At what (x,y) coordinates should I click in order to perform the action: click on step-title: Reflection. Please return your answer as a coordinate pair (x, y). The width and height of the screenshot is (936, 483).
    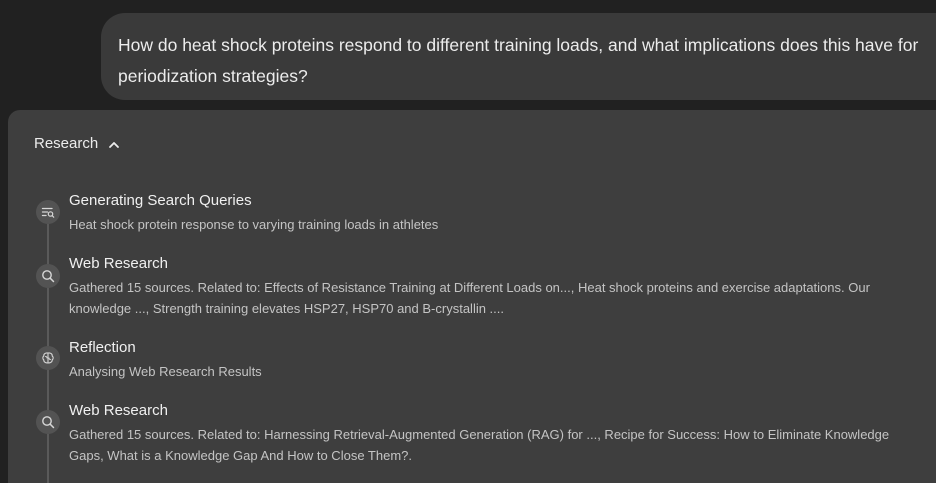
    Looking at the image, I should click on (102, 347).